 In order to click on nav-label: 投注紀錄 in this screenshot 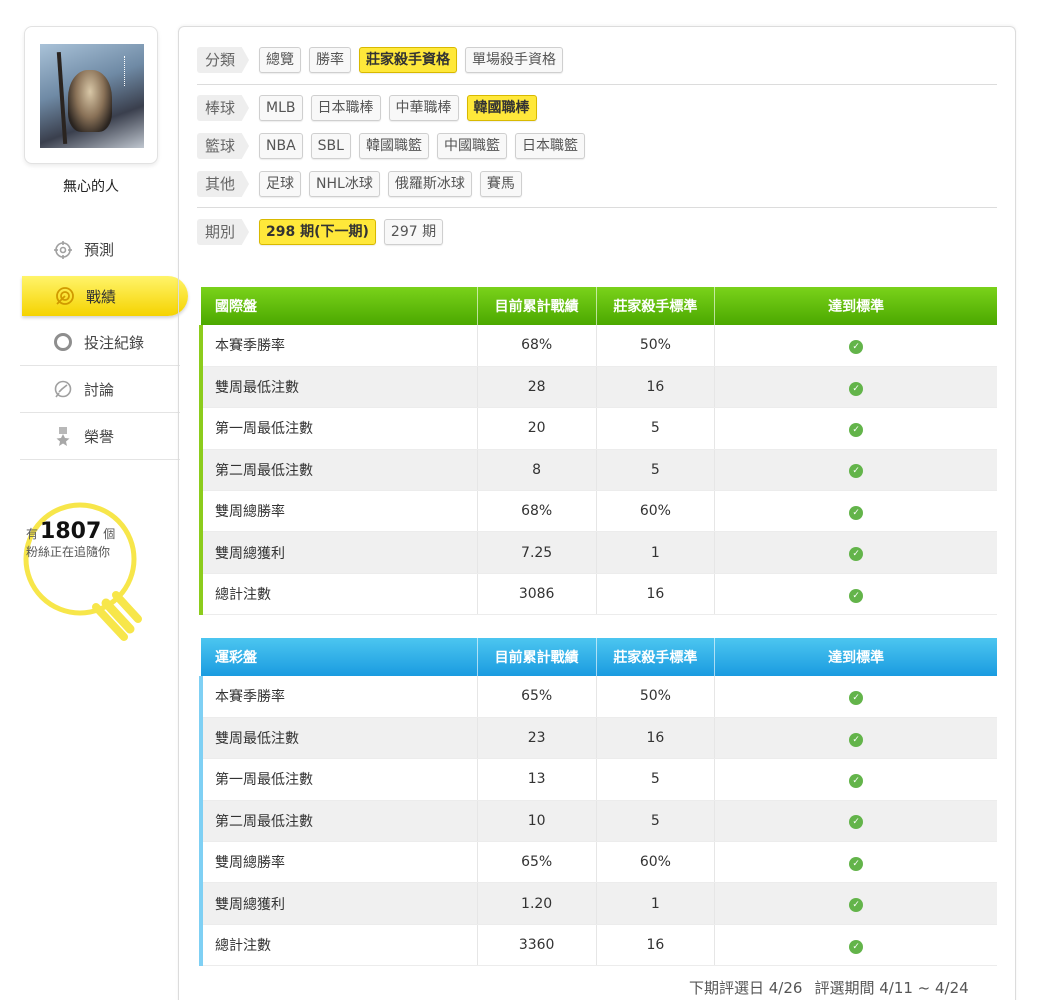, I will do `click(114, 342)`.